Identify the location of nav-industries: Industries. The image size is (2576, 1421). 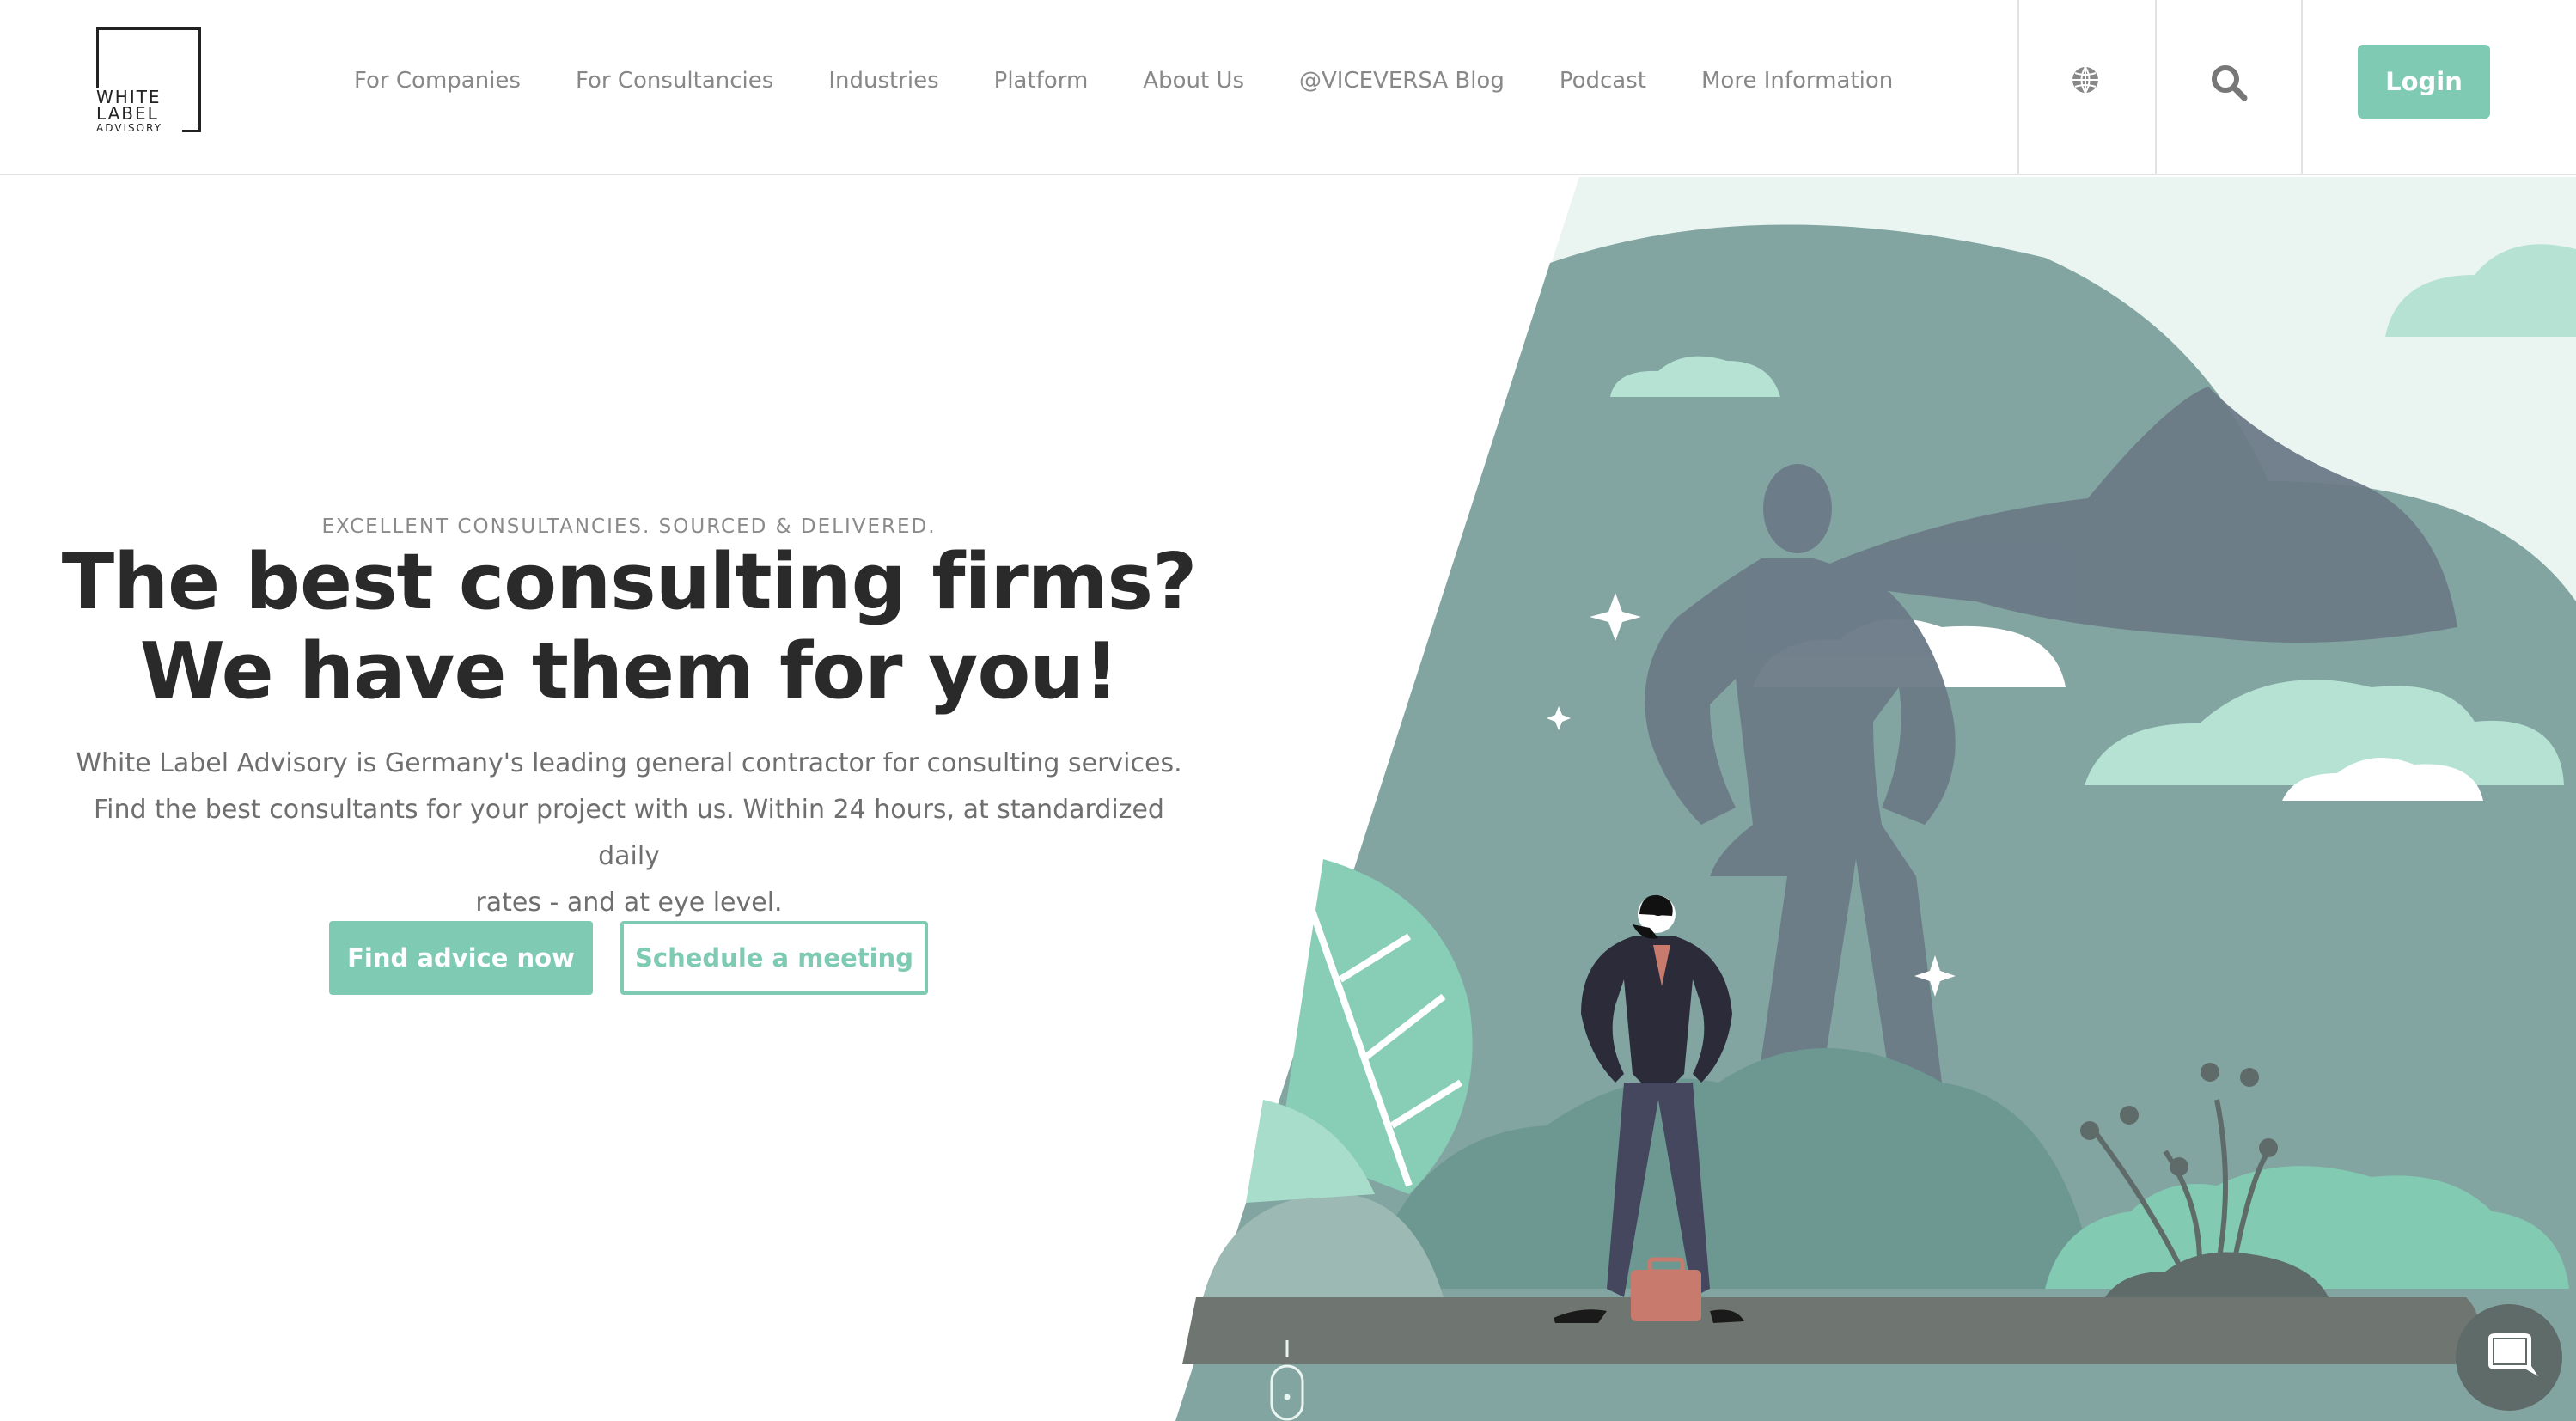
(883, 81).